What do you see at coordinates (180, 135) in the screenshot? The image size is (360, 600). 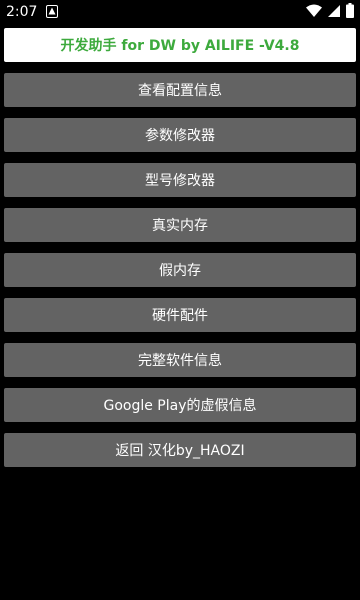 I see `parameter-modifier-button: 参数修改器` at bounding box center [180, 135].